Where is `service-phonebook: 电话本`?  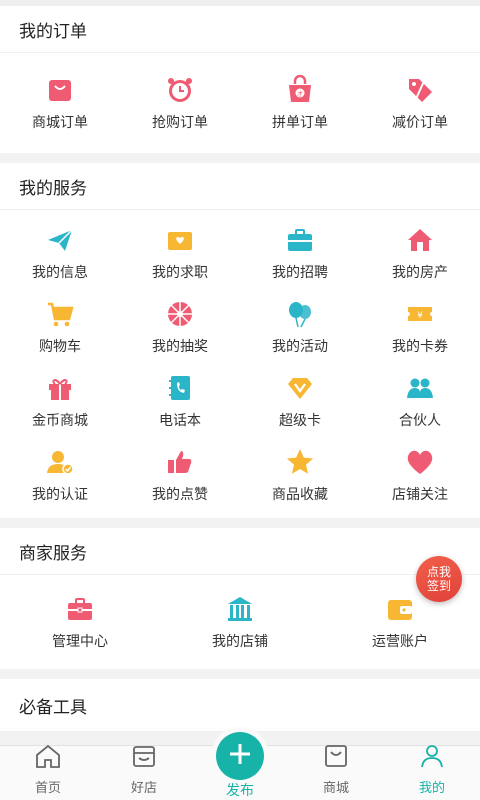 service-phonebook: 电话本 is located at coordinates (180, 401).